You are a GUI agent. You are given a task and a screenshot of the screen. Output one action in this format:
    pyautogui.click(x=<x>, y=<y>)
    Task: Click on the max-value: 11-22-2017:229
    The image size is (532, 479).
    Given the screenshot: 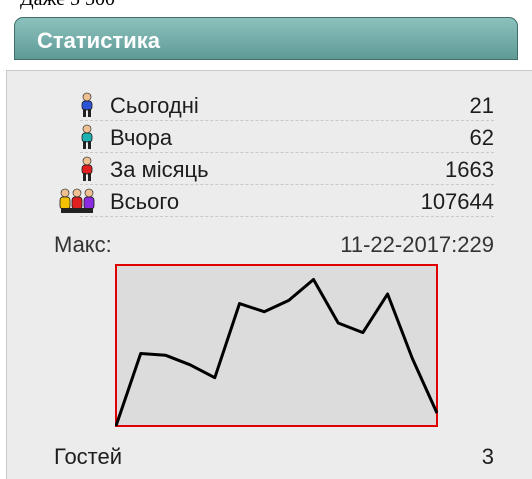 What is the action you would take?
    pyautogui.click(x=417, y=244)
    